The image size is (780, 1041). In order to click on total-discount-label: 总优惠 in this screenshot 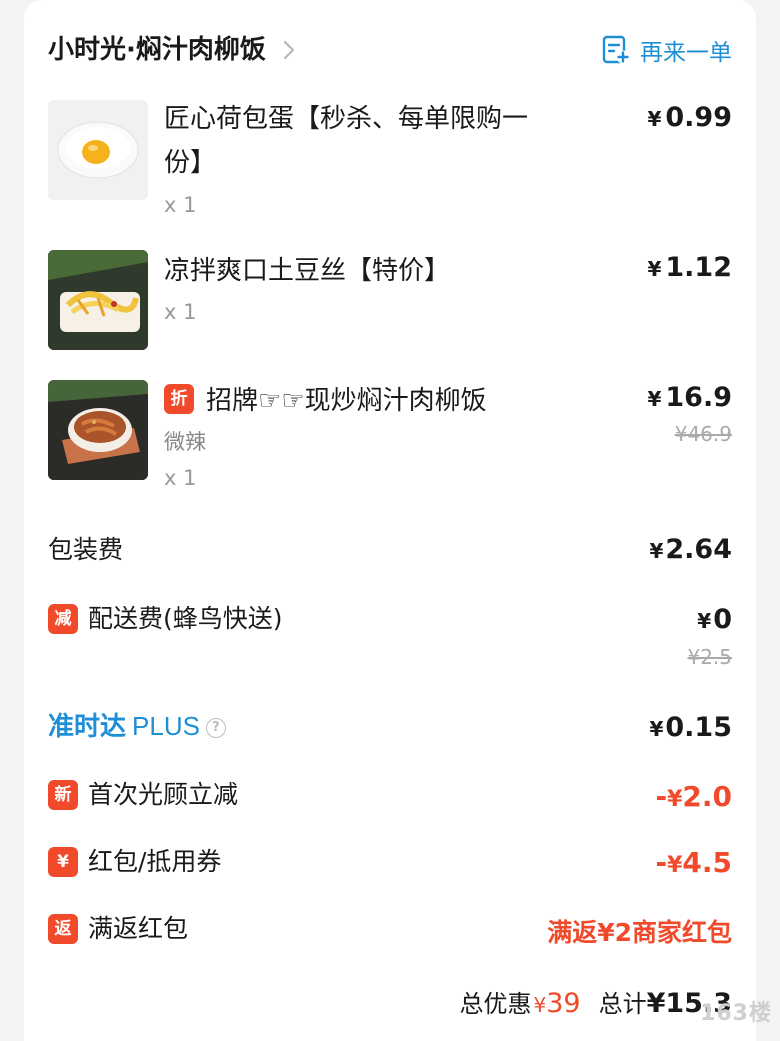, I will do `click(495, 1004)`.